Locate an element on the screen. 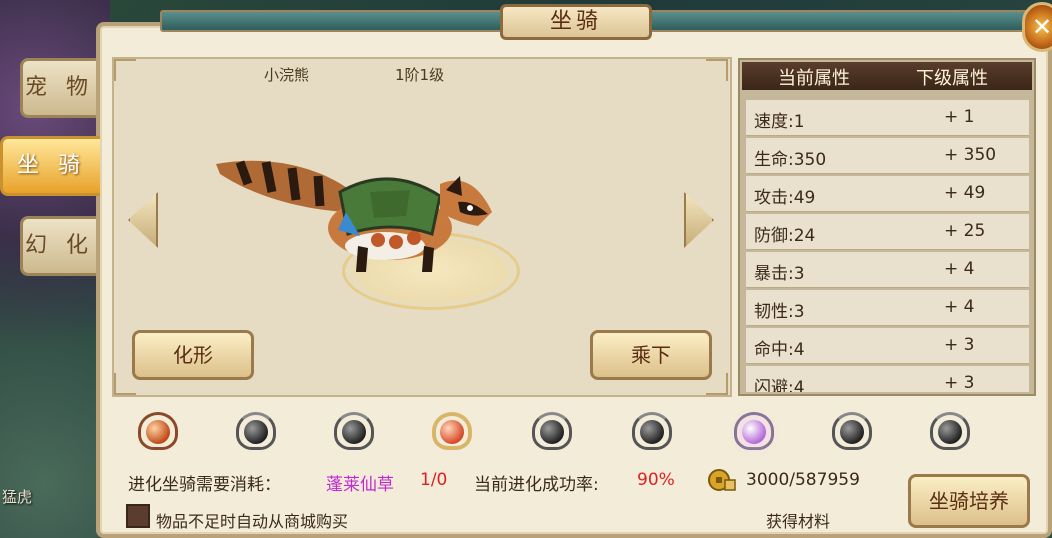  attribute-header: 当前属性 下级属性 is located at coordinates (887, 76).